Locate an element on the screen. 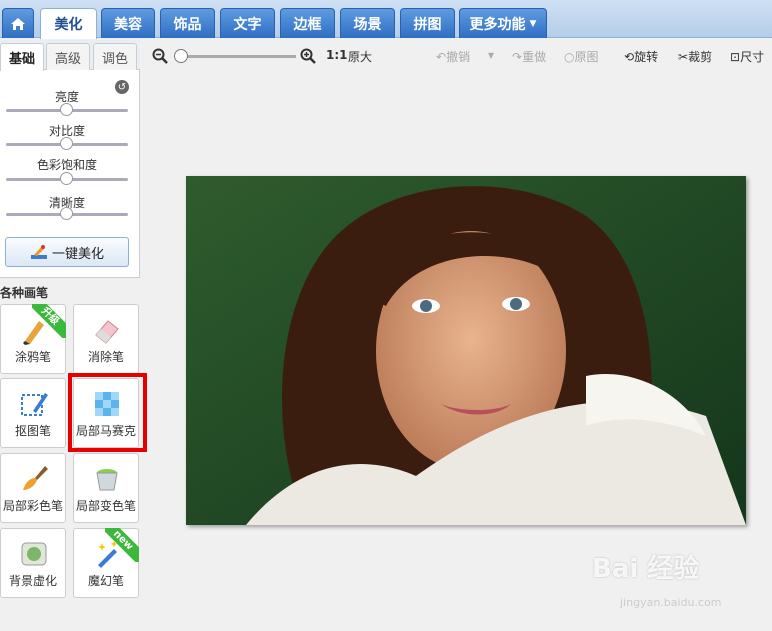  local-color-pen-button: 局部彩色笔 is located at coordinates (33, 488).